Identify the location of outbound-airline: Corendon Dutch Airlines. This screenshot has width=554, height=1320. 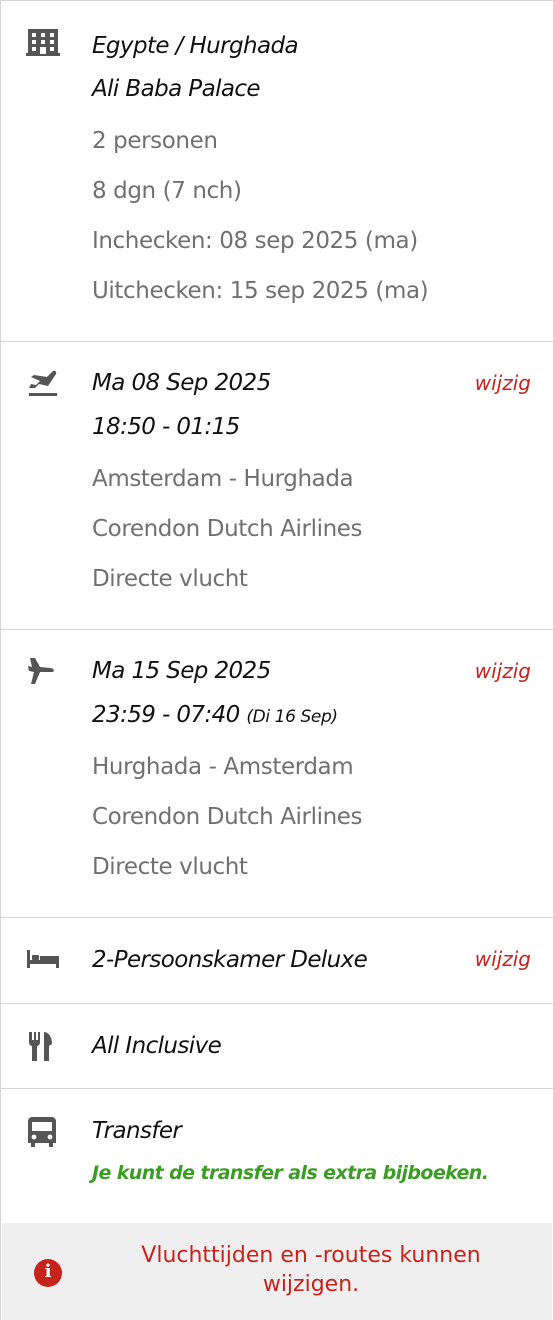
(227, 529).